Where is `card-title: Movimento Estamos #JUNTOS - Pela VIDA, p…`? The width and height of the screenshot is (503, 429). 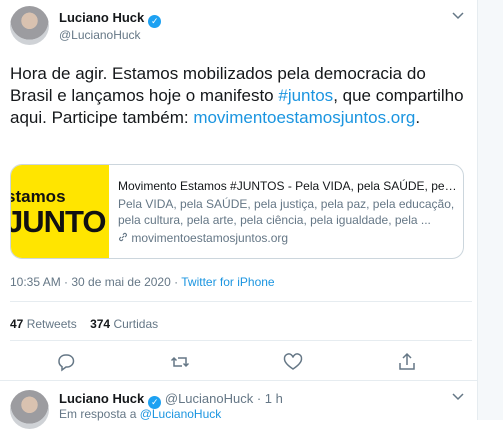
card-title: Movimento Estamos #JUNTOS - Pela VIDA, p… is located at coordinates (288, 186).